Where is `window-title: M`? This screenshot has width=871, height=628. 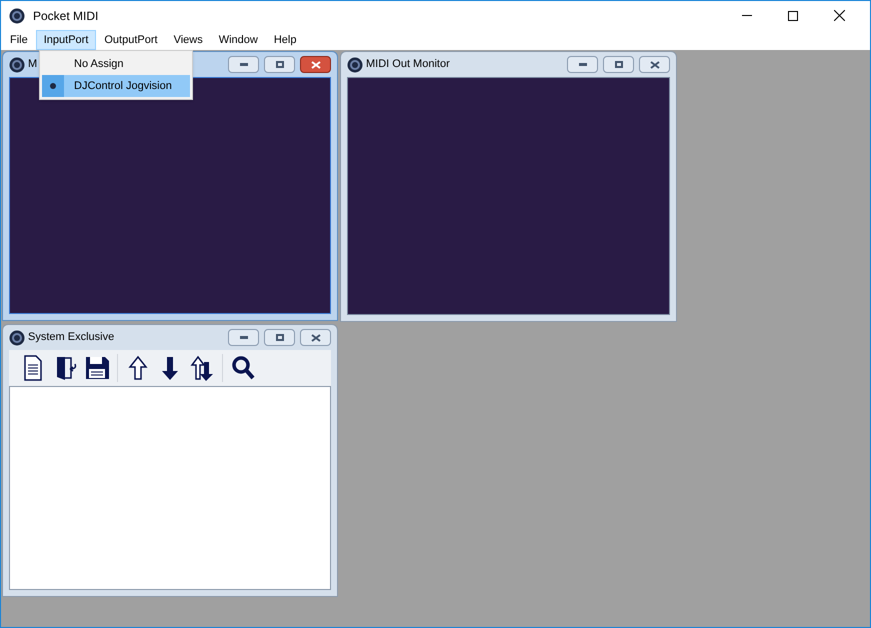
window-title: M is located at coordinates (33, 64).